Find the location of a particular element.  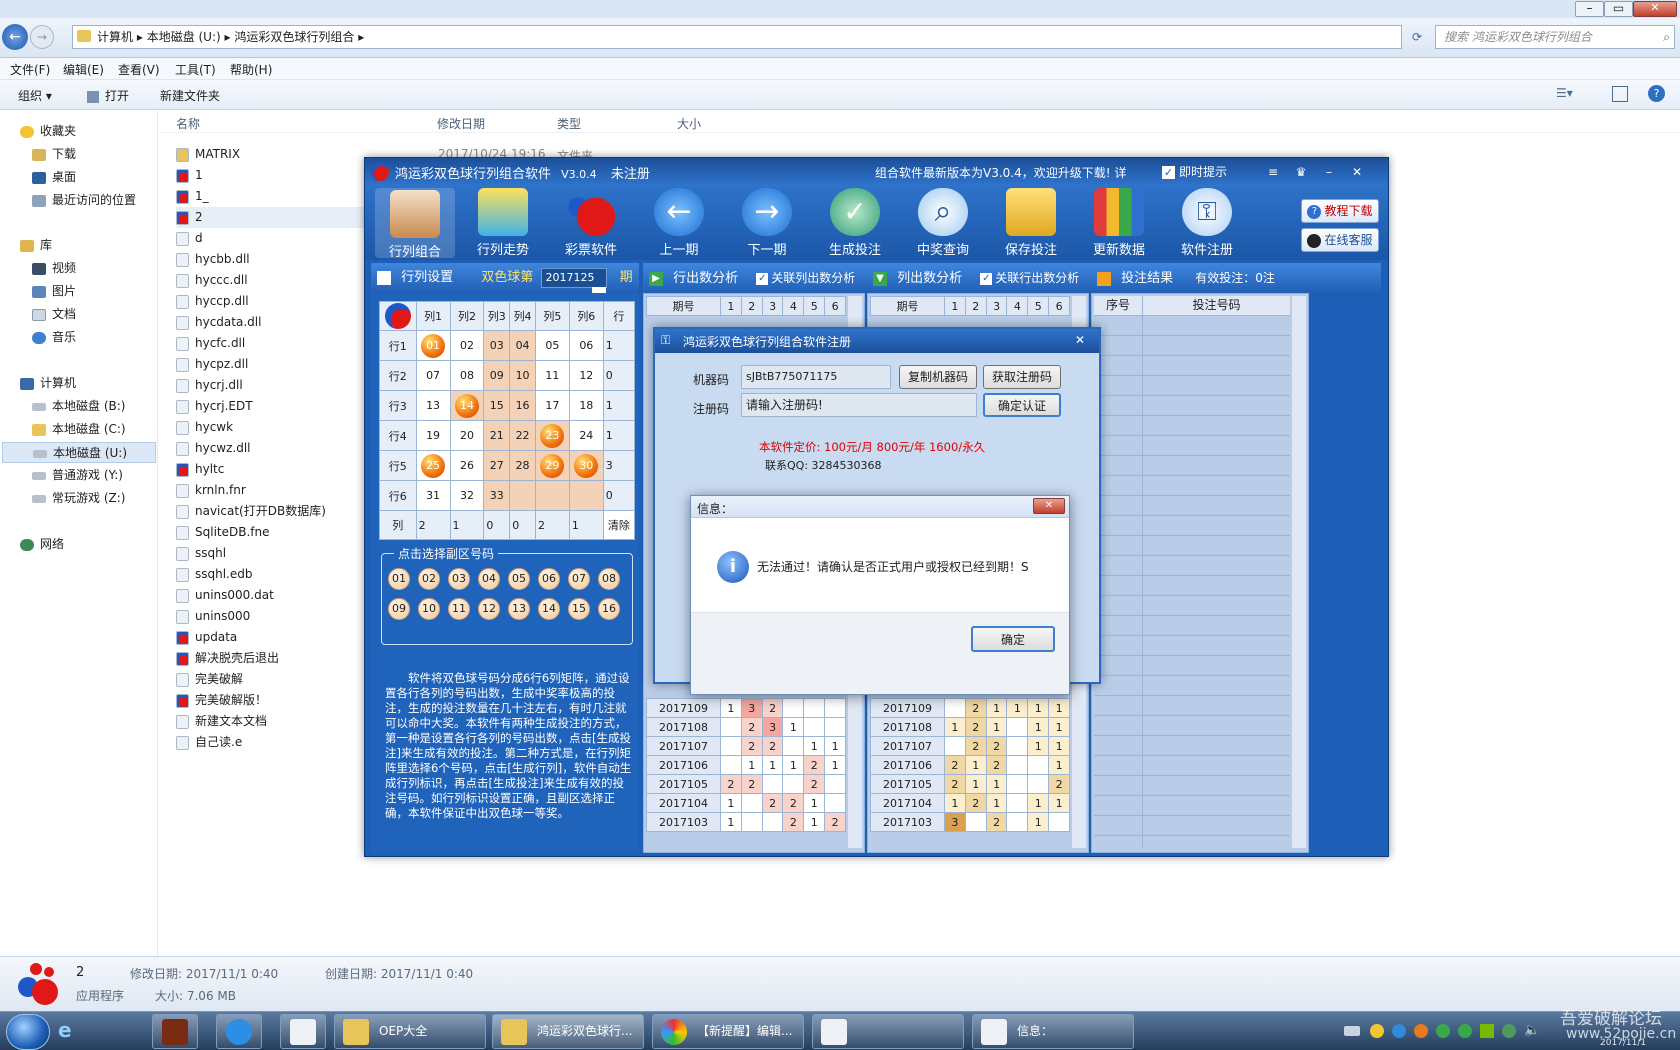

blue-ball: 08 is located at coordinates (609, 579).